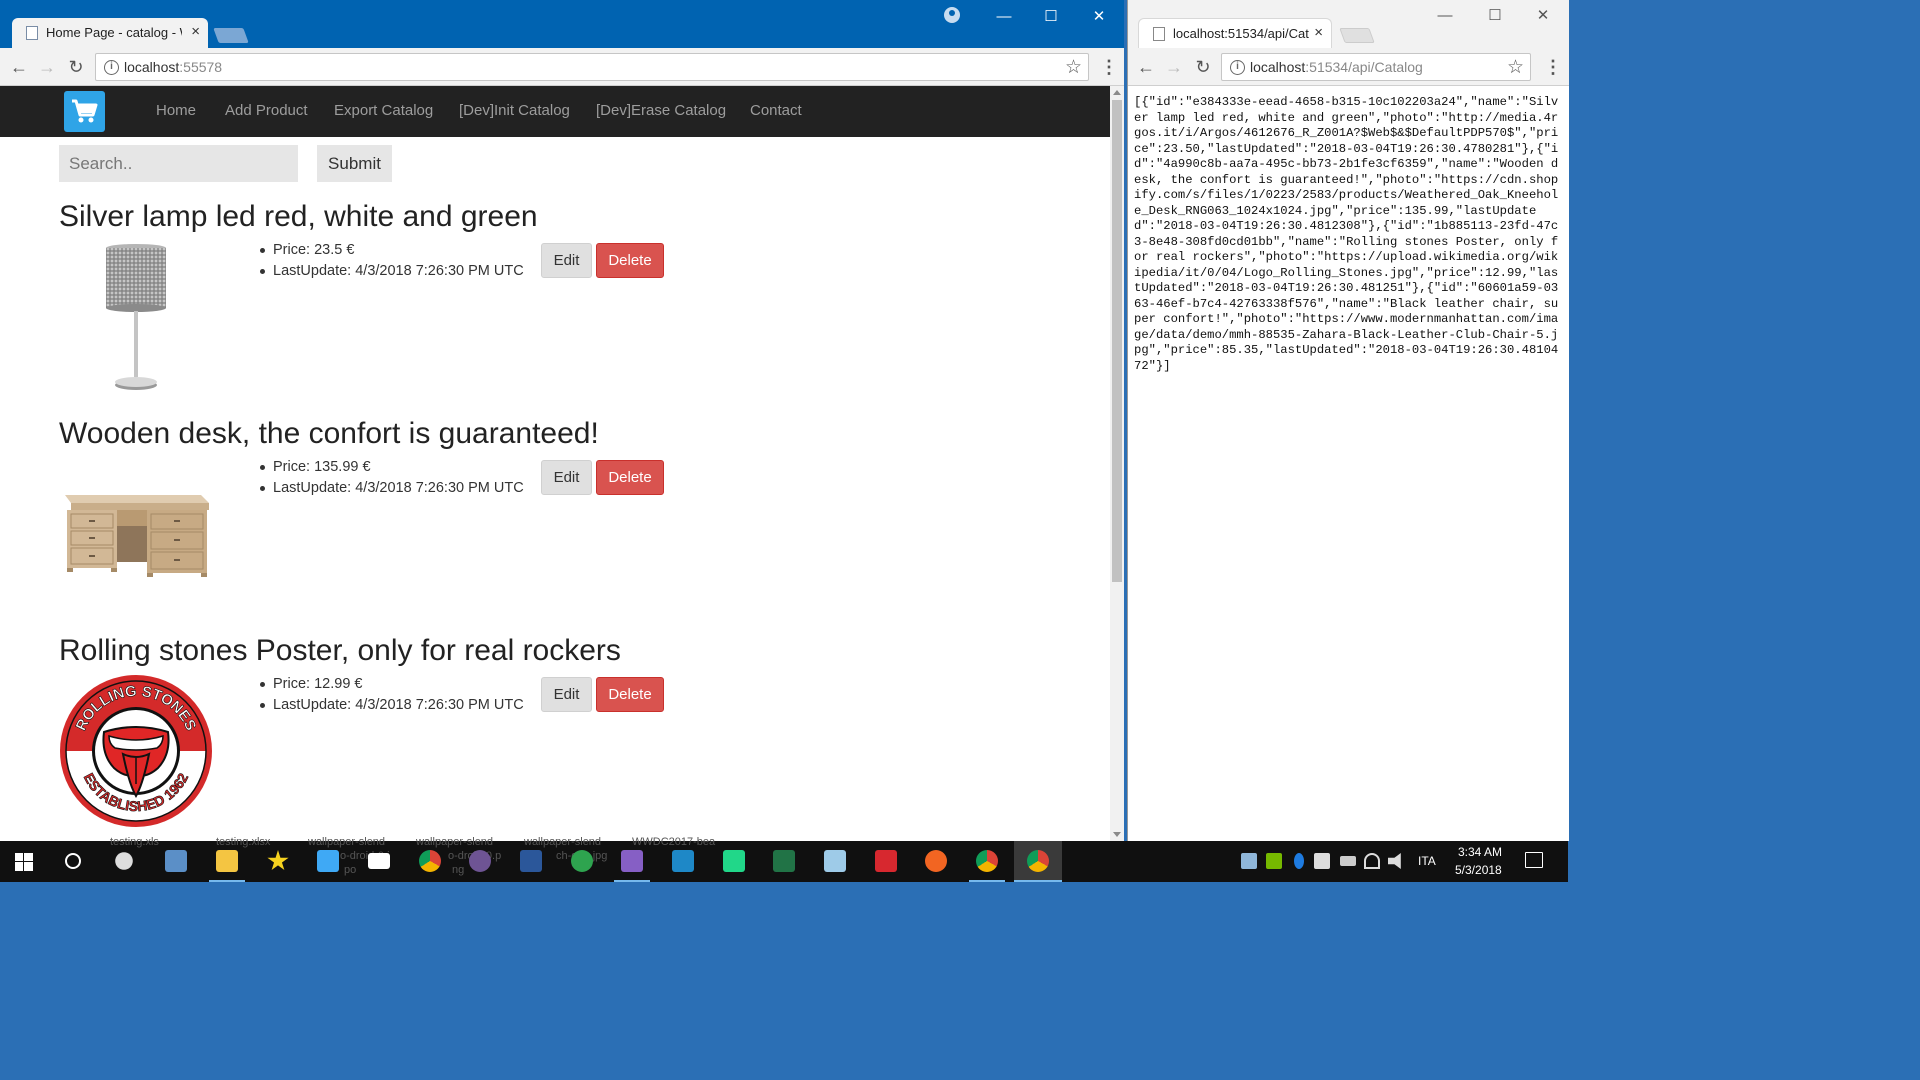  I want to click on app-icon, so click(835, 861).